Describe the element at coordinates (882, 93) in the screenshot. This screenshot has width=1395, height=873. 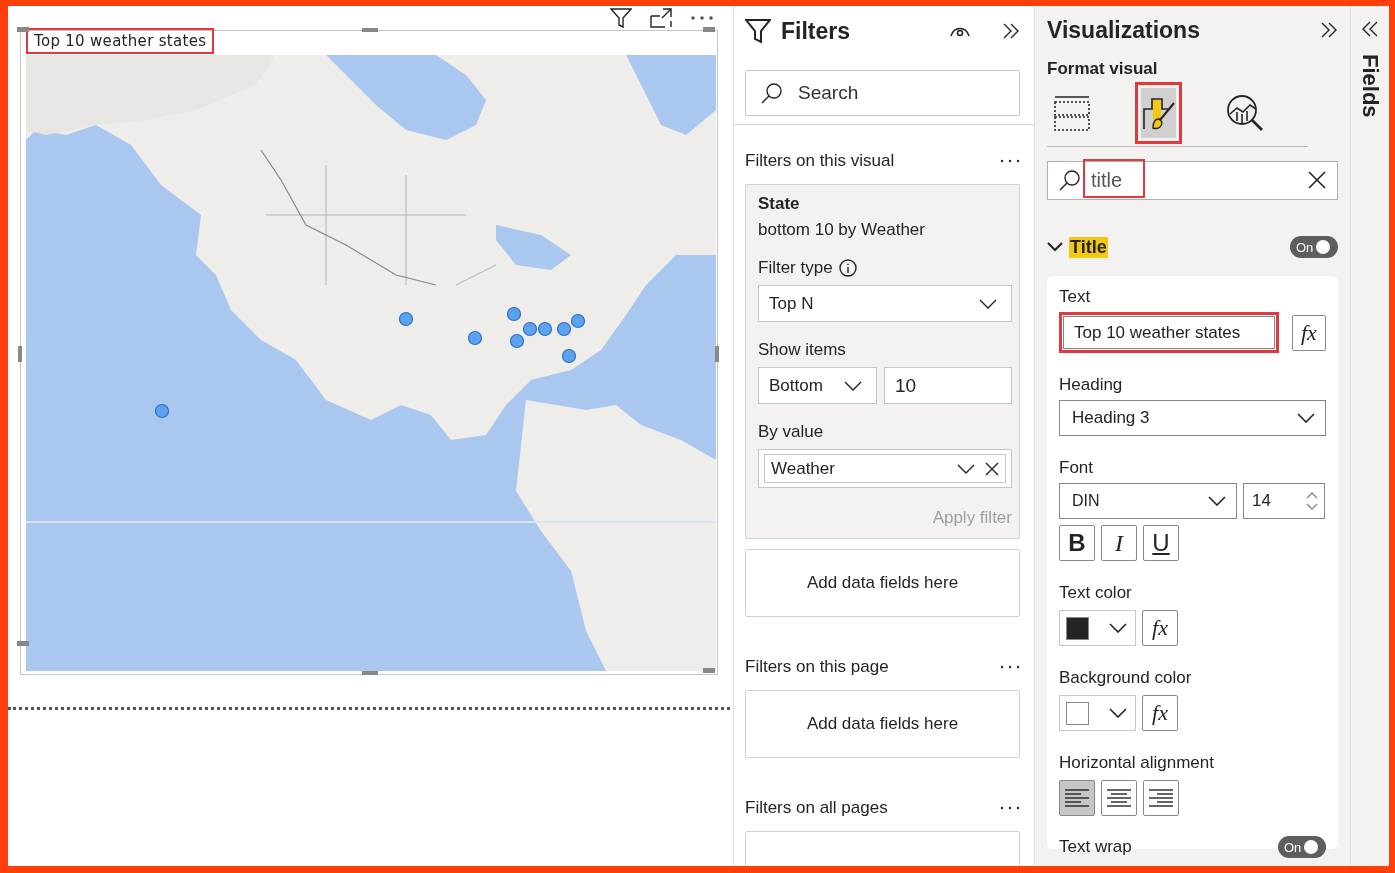
I see `search-field: Search` at that location.